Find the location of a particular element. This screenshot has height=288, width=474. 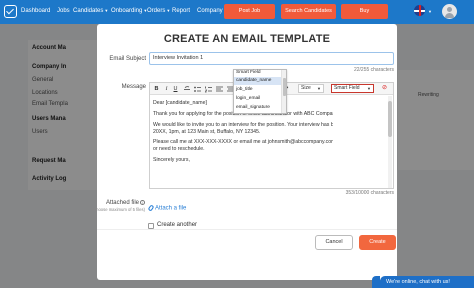

bold-button: B is located at coordinates (156, 89).